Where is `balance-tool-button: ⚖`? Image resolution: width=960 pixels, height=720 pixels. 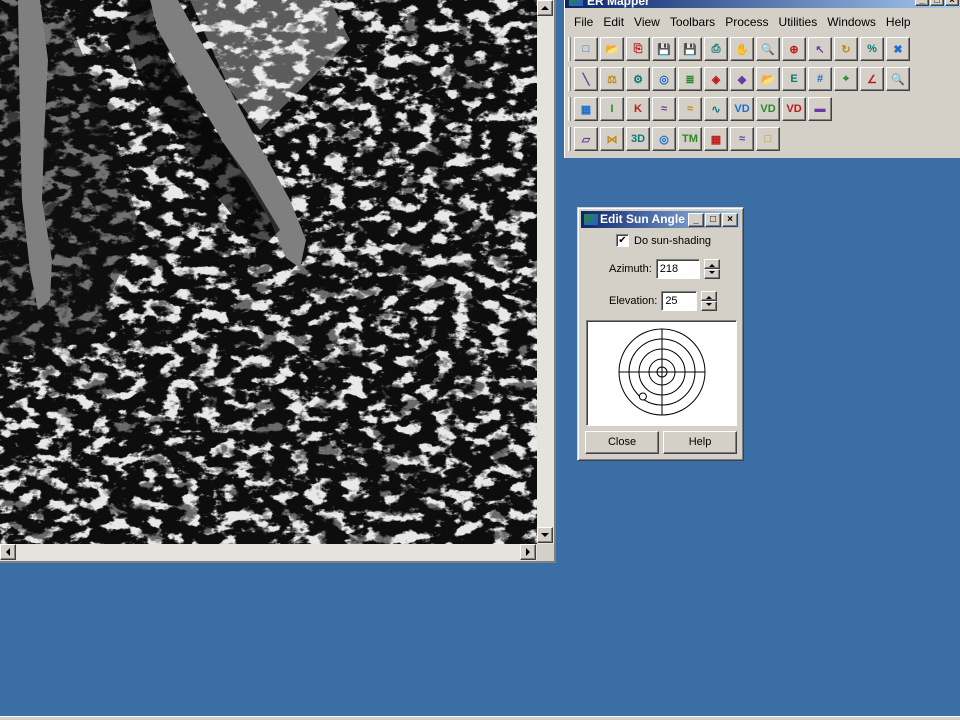 balance-tool-button: ⚖ is located at coordinates (612, 79).